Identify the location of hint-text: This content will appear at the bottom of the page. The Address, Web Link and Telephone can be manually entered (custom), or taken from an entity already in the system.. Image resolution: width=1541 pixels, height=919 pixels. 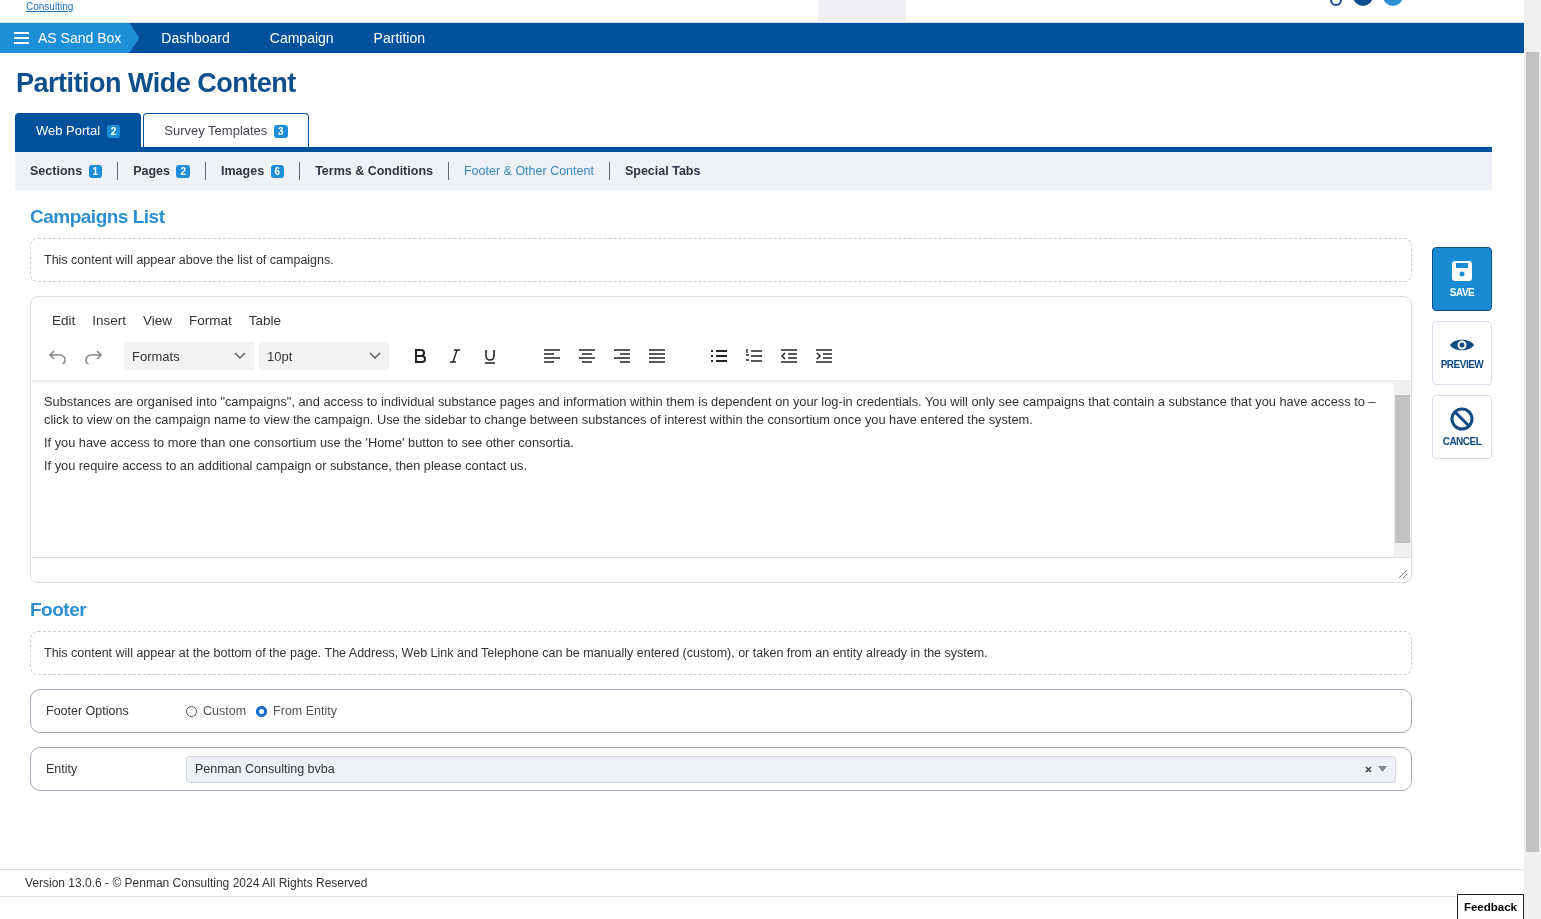
(721, 653).